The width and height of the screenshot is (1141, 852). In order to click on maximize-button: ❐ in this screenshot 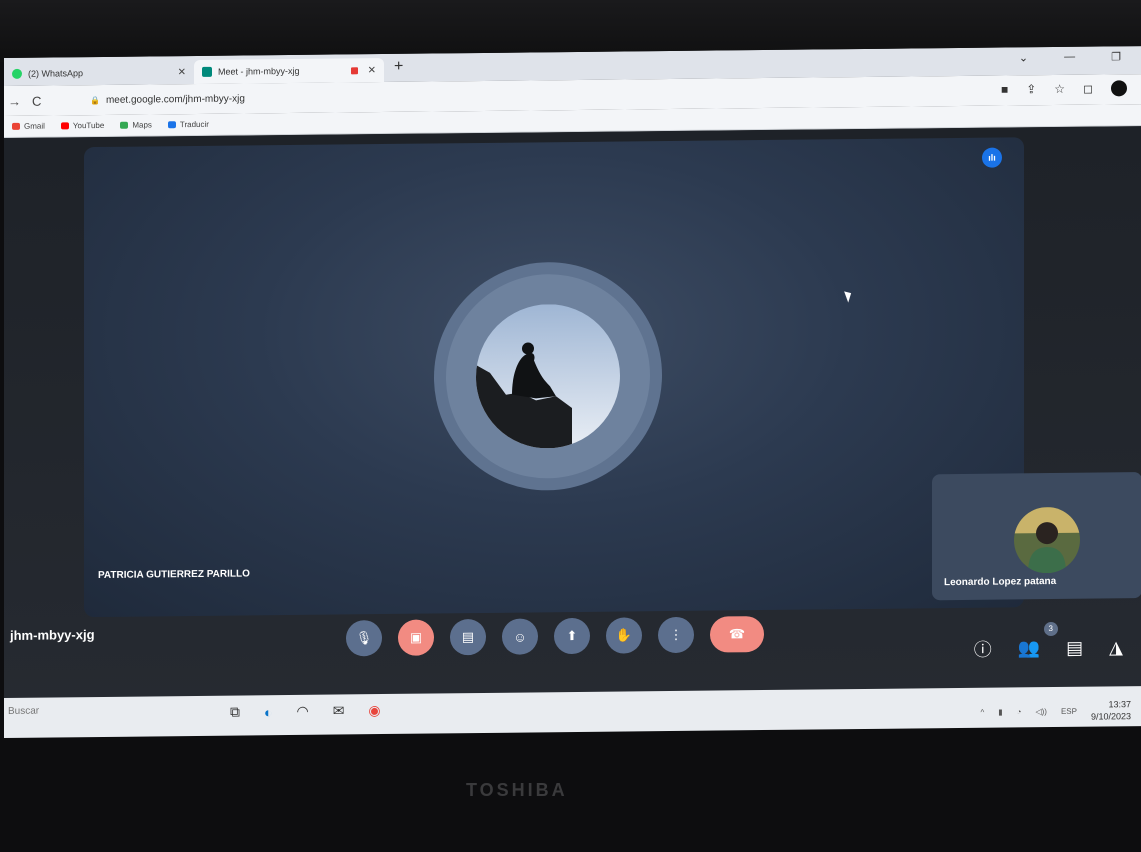, I will do `click(1116, 56)`.